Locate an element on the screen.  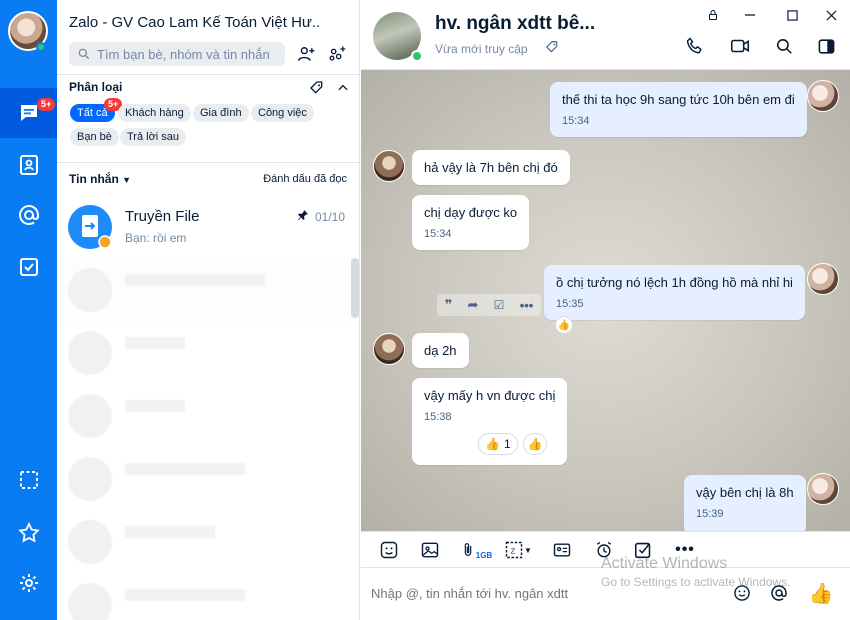
maximize-button is located at coordinates (792, 15).